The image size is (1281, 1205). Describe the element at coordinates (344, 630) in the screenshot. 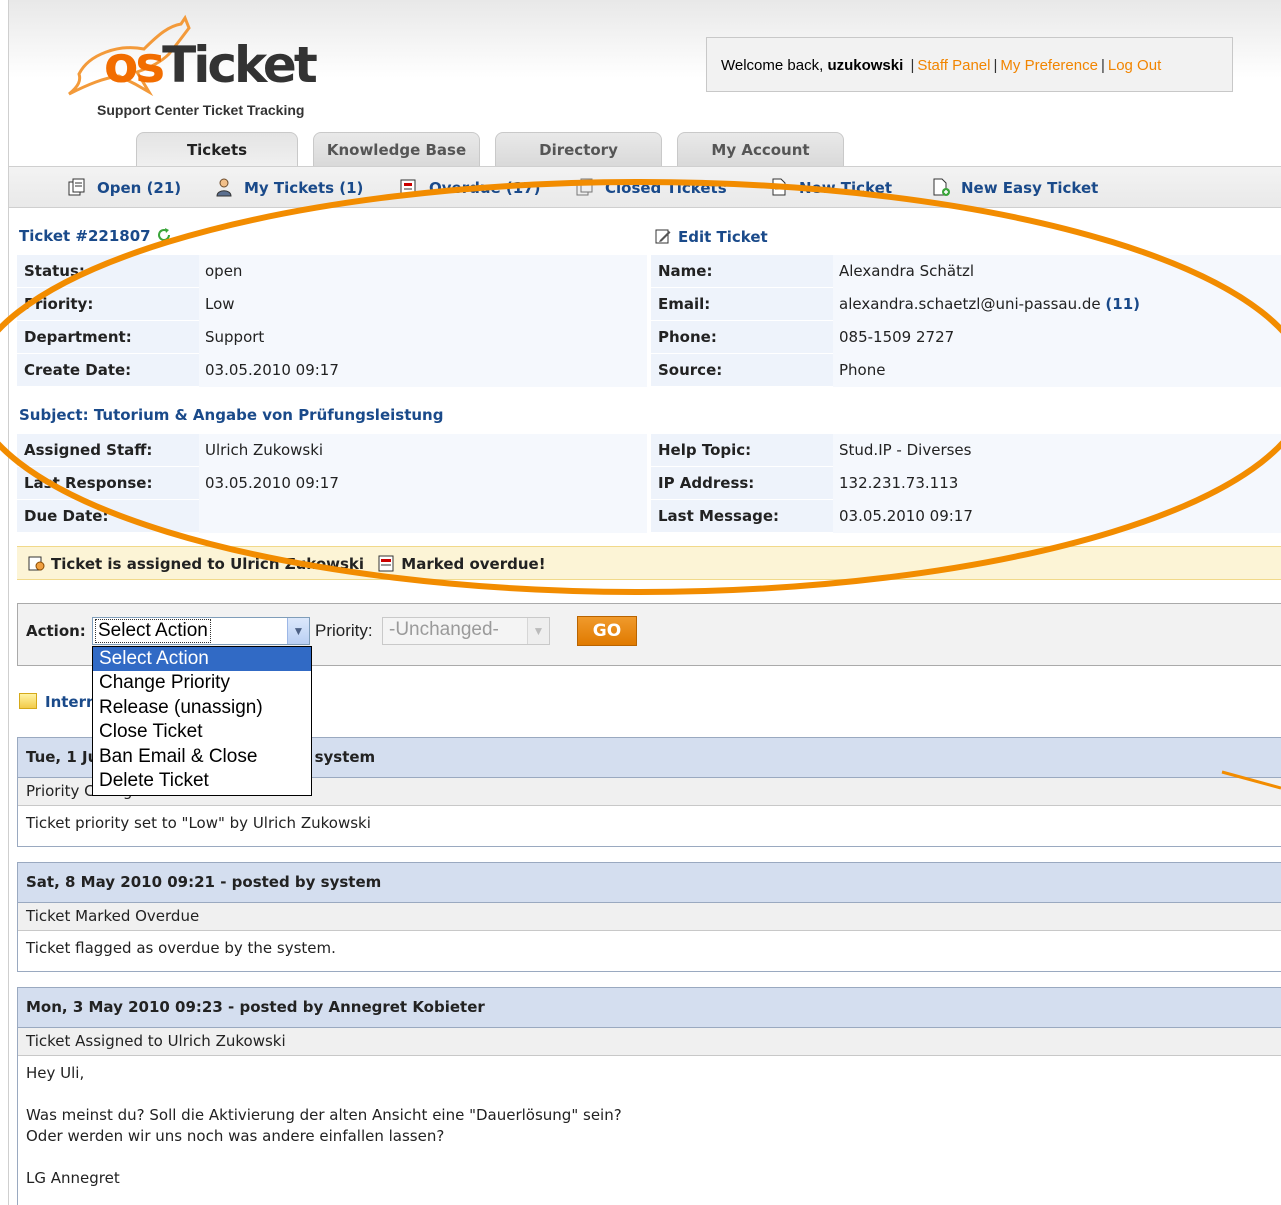

I see `priority-label: Priority:` at that location.